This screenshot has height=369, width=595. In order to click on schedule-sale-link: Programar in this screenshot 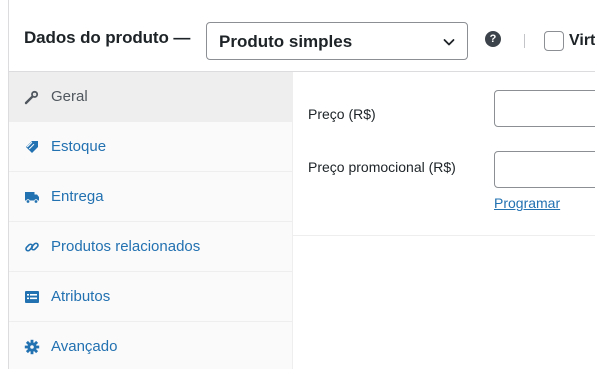, I will do `click(527, 203)`.